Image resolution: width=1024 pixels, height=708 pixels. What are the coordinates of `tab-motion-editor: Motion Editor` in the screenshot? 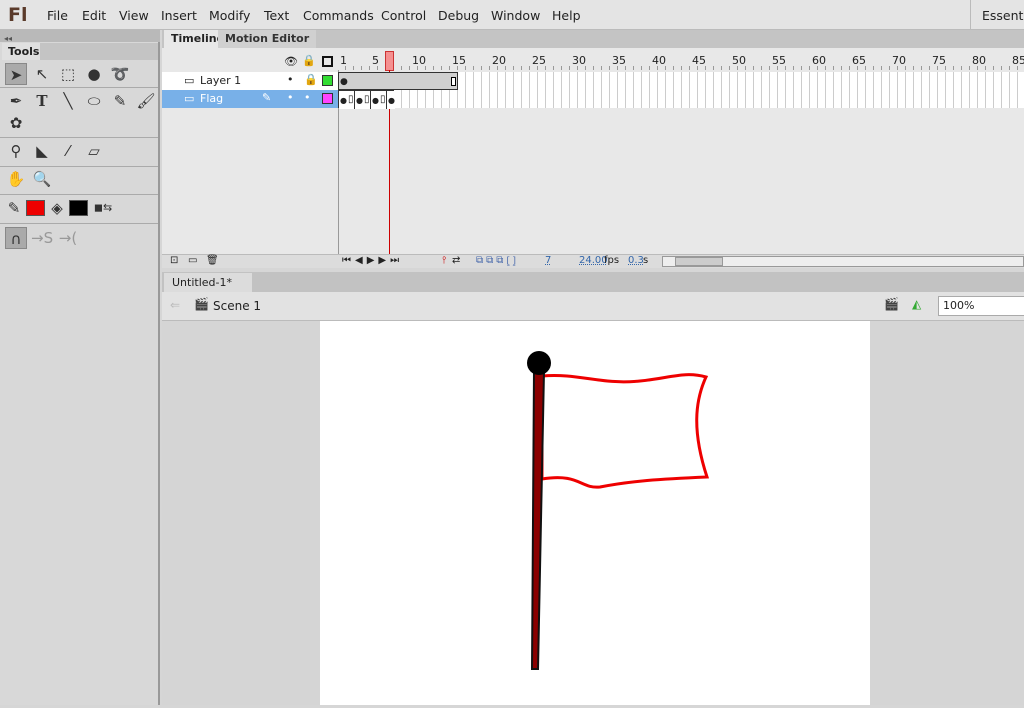 It's located at (267, 39).